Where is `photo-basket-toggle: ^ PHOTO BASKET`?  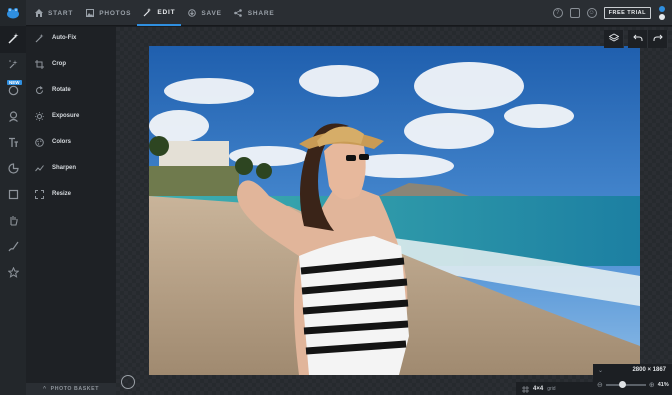
photo-basket-toggle: ^ PHOTO BASKET is located at coordinates (71, 389).